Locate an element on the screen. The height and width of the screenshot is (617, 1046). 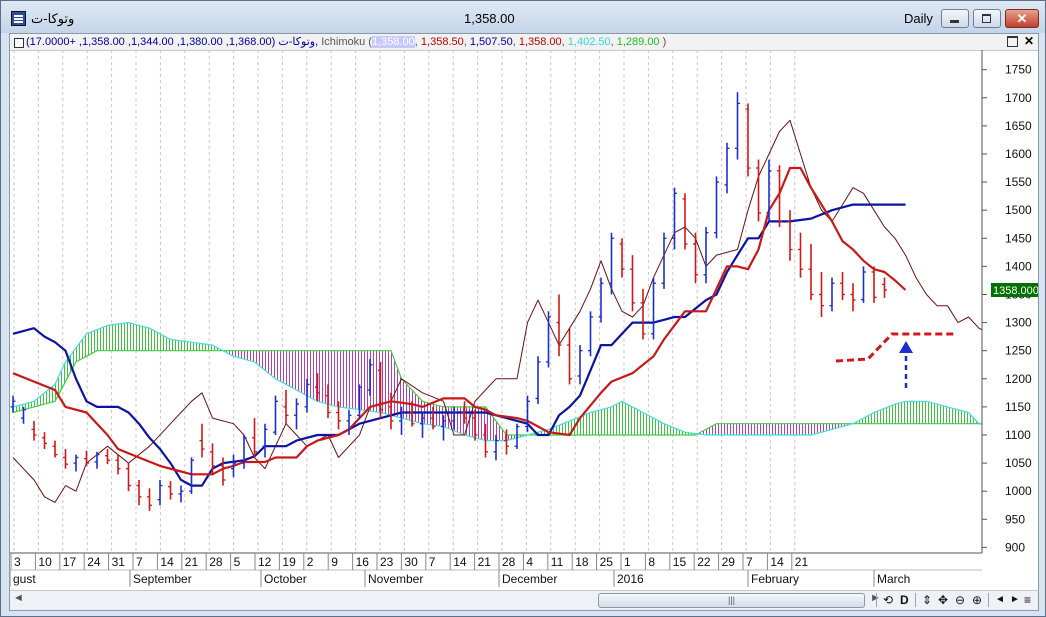
annotations is located at coordinates (895, 360).